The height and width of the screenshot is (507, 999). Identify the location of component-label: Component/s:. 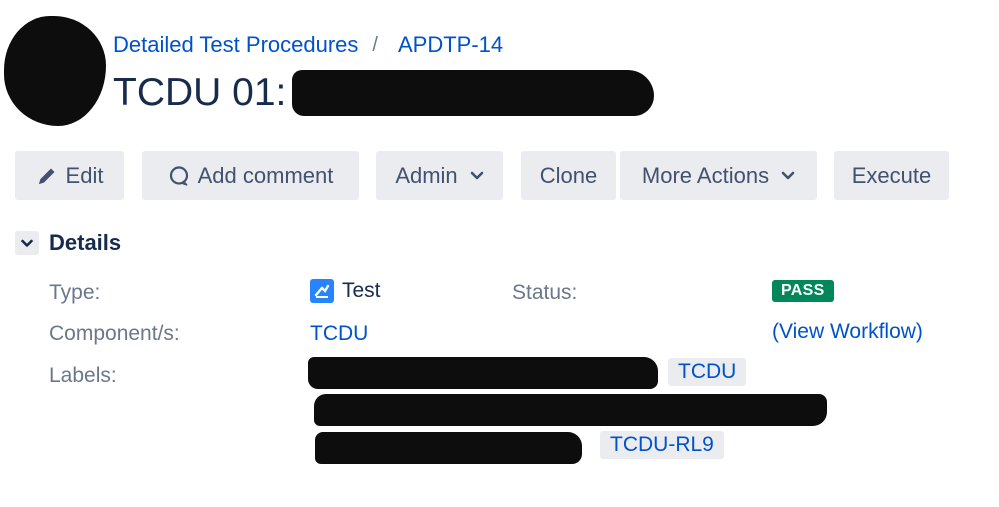
(114, 333).